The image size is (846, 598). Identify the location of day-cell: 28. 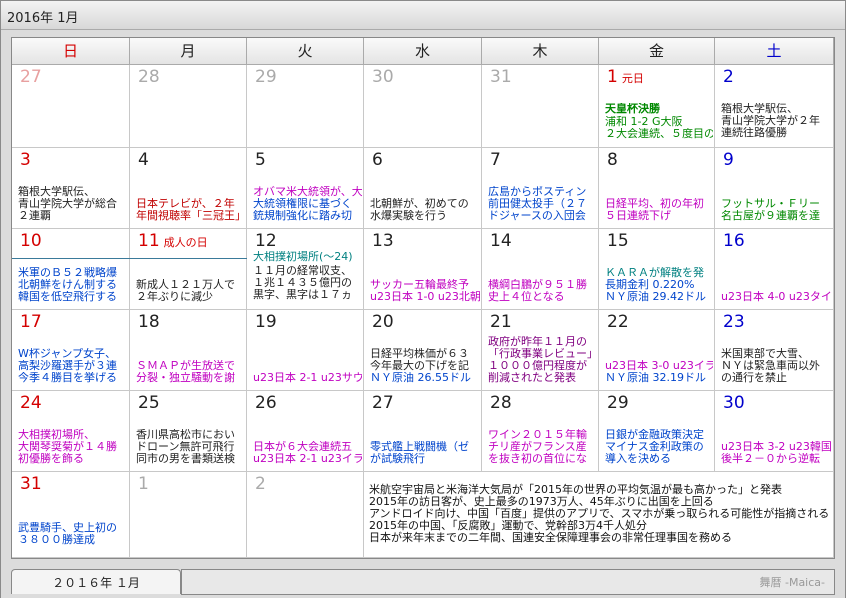
(188, 106).